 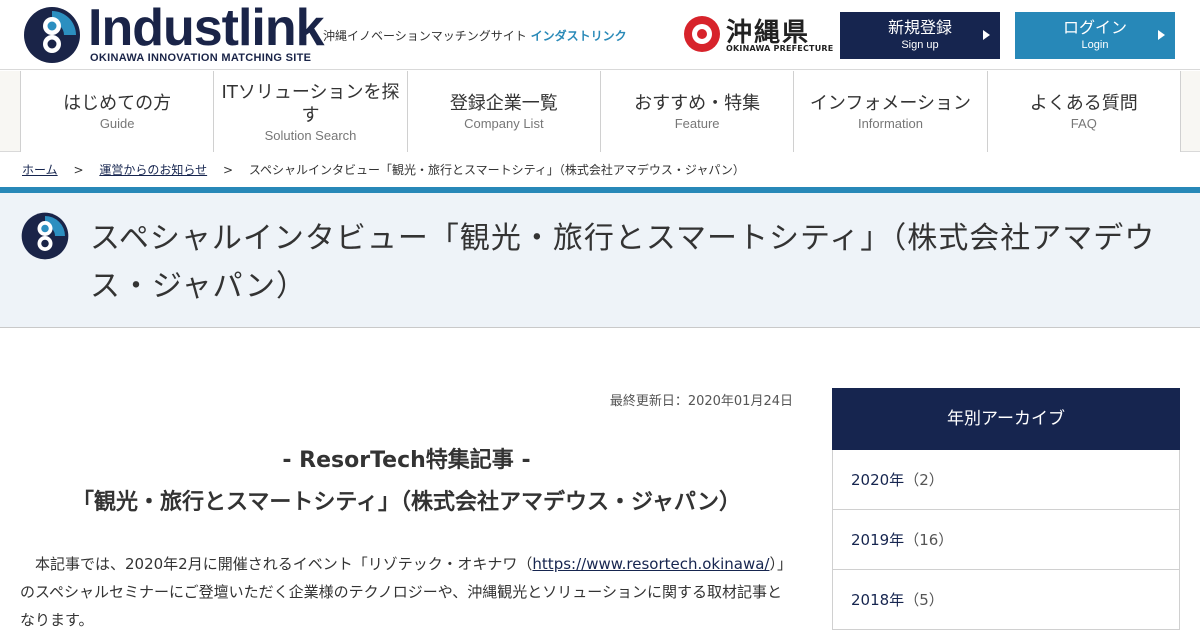 What do you see at coordinates (1006, 600) in the screenshot?
I see `archive-item-2018: 2018年（5）` at bounding box center [1006, 600].